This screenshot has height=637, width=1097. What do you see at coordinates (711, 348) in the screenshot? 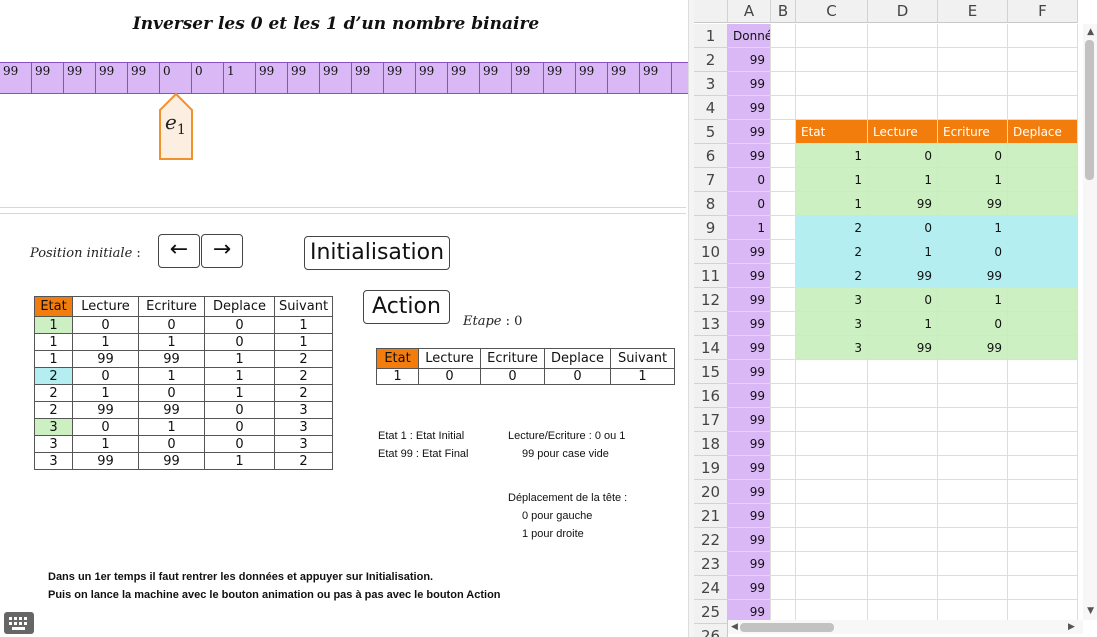
I see `row-header: 14` at bounding box center [711, 348].